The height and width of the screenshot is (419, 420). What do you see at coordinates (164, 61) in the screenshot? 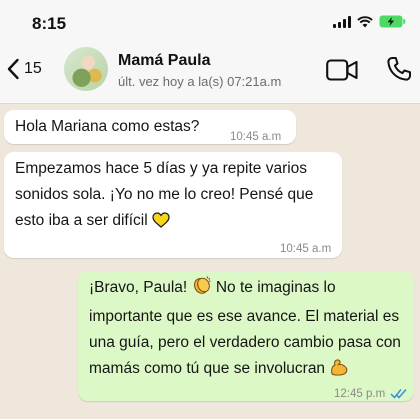
I see `contact-name: Mamá Paula` at bounding box center [164, 61].